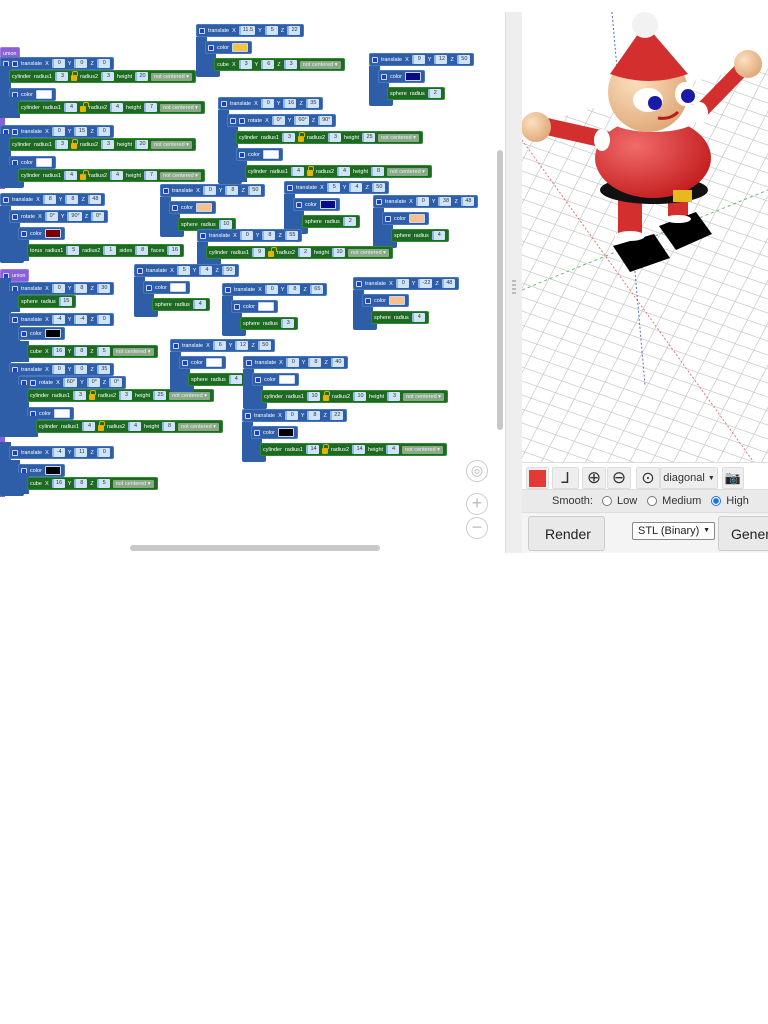 The width and height of the screenshot is (768, 1024). Describe the element at coordinates (606, 501) in the screenshot. I see `smooth-low-radio` at that location.